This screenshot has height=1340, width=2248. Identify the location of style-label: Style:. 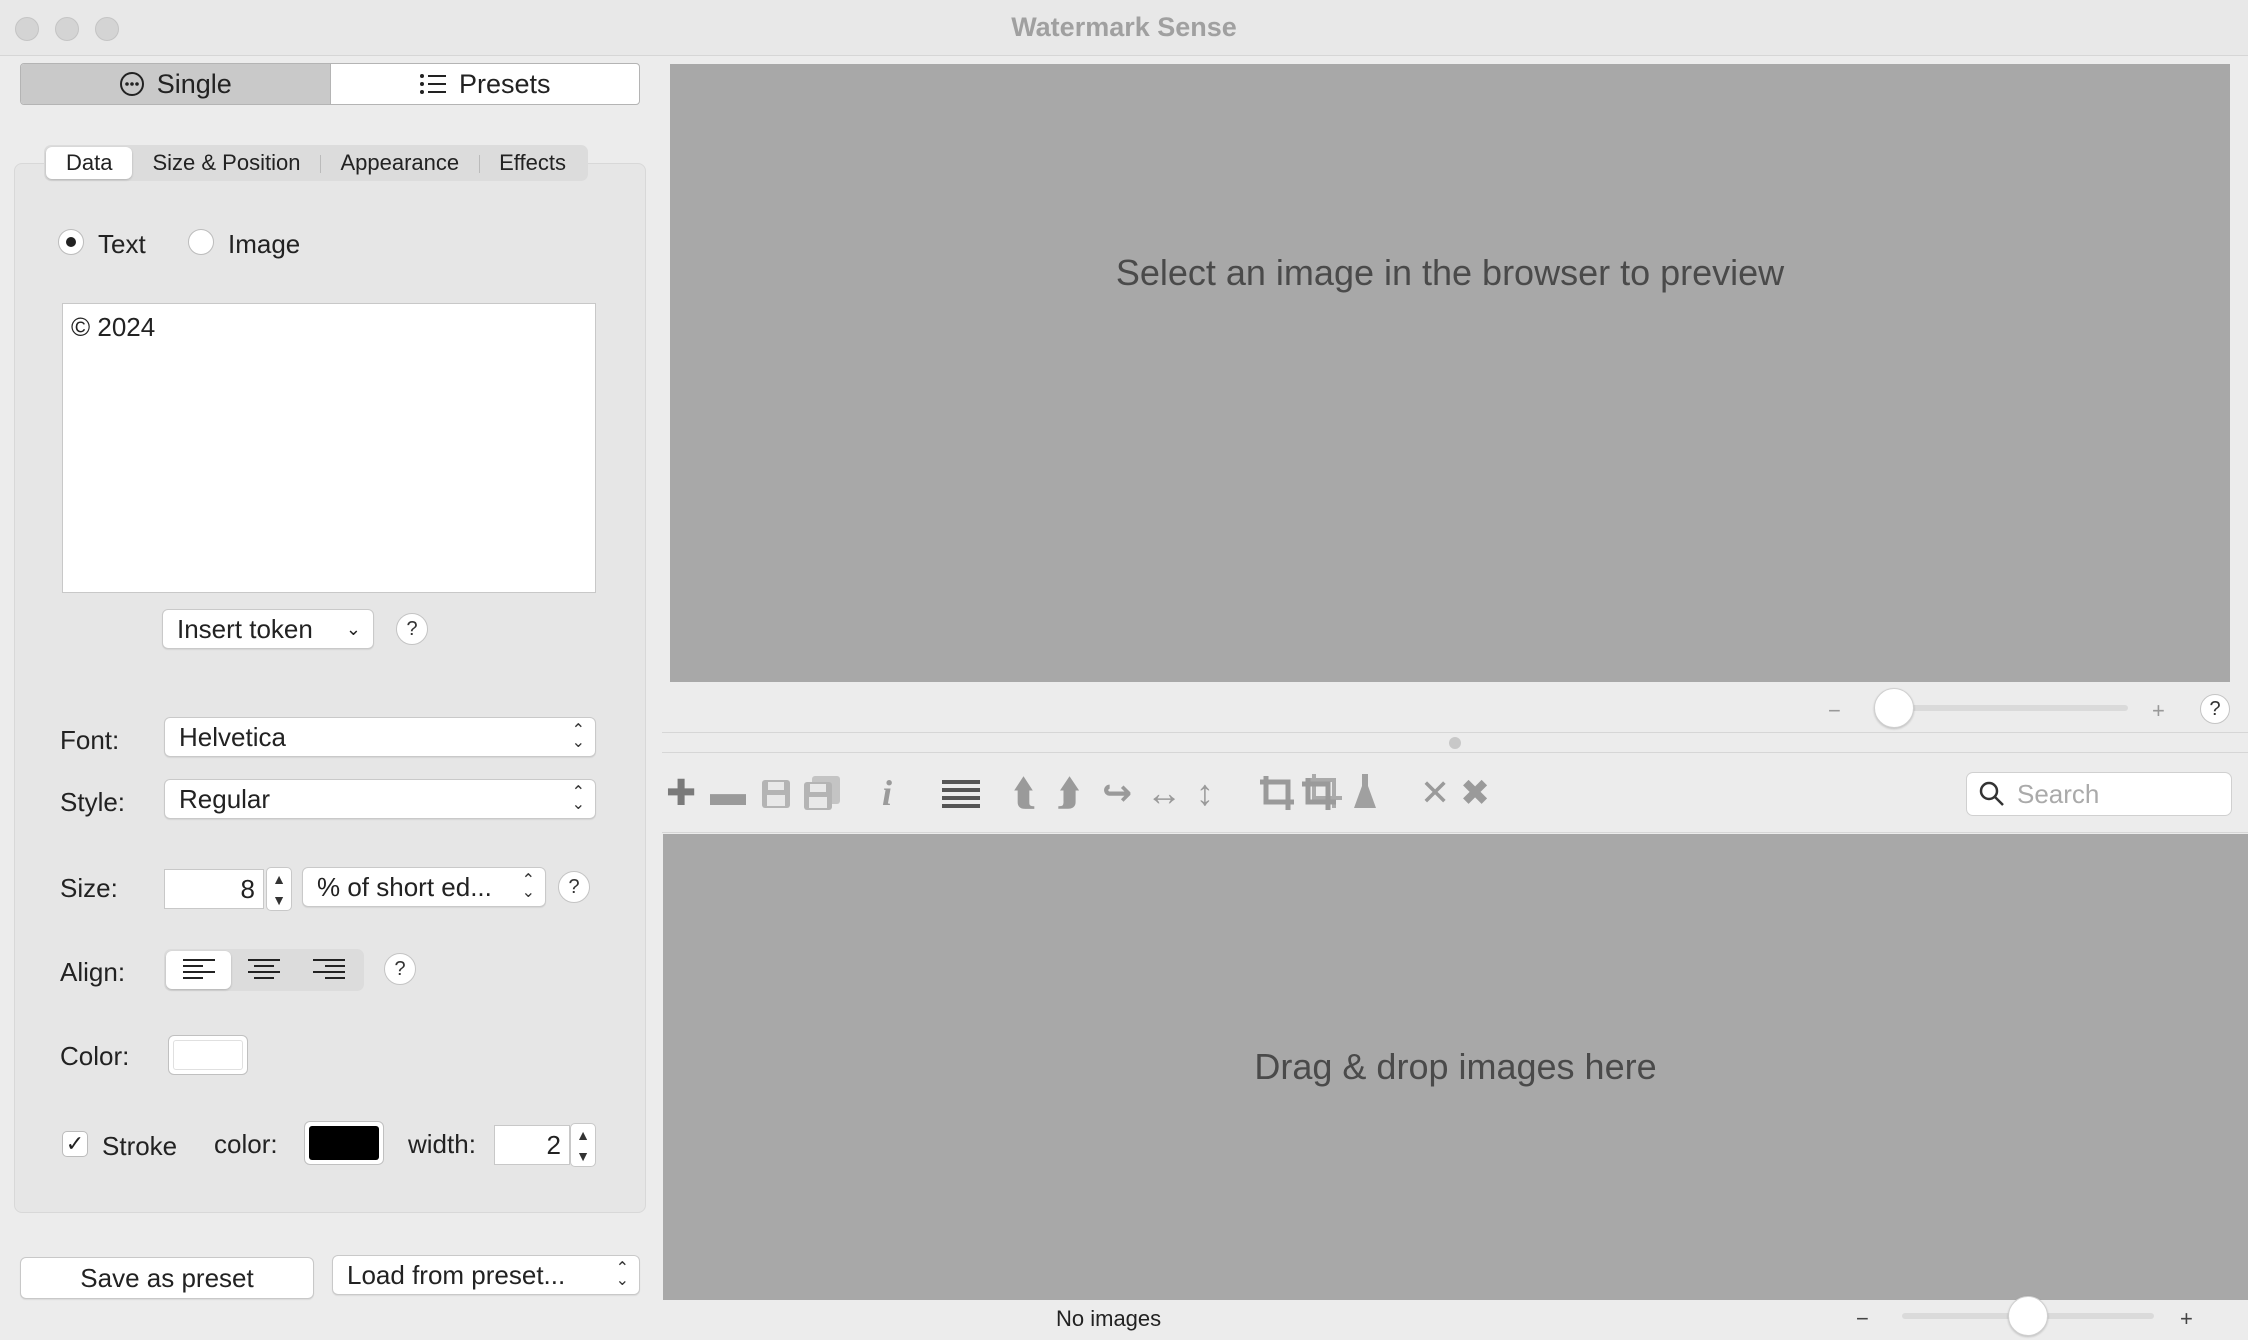
(93, 802).